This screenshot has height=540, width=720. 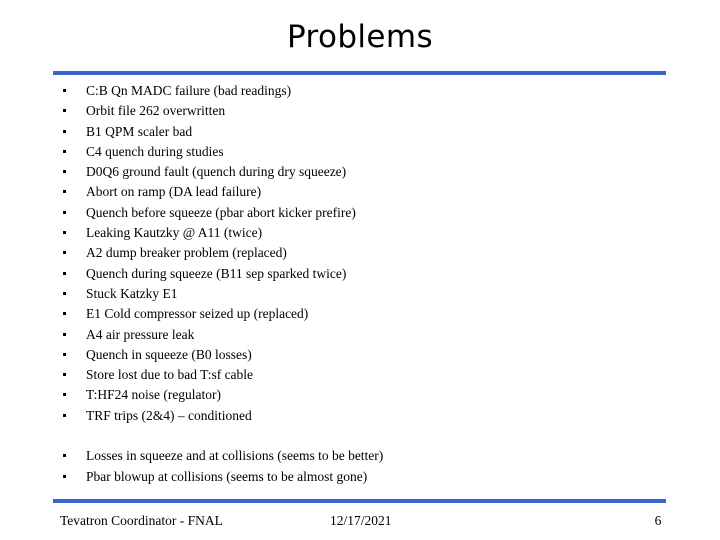 I want to click on list-item: T:HF24 noise (regulator), so click(x=363, y=395).